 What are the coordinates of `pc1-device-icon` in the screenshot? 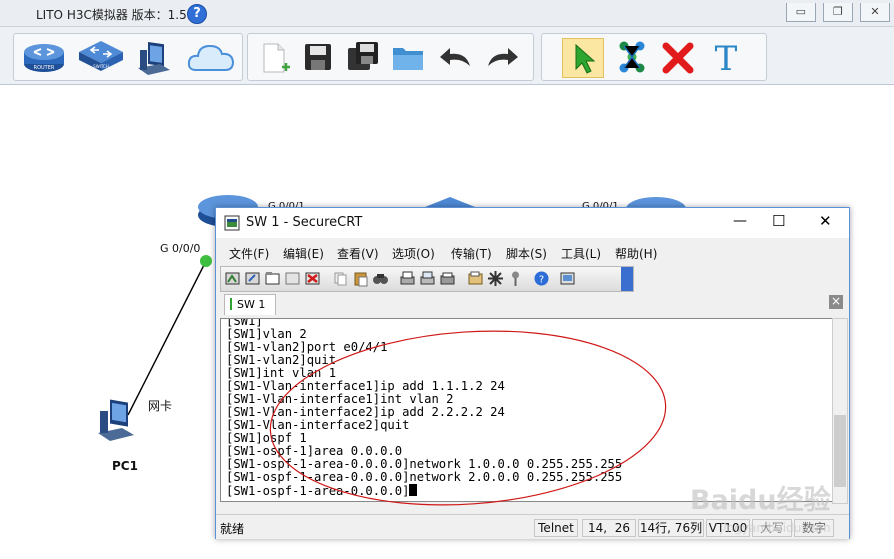 It's located at (116, 420).